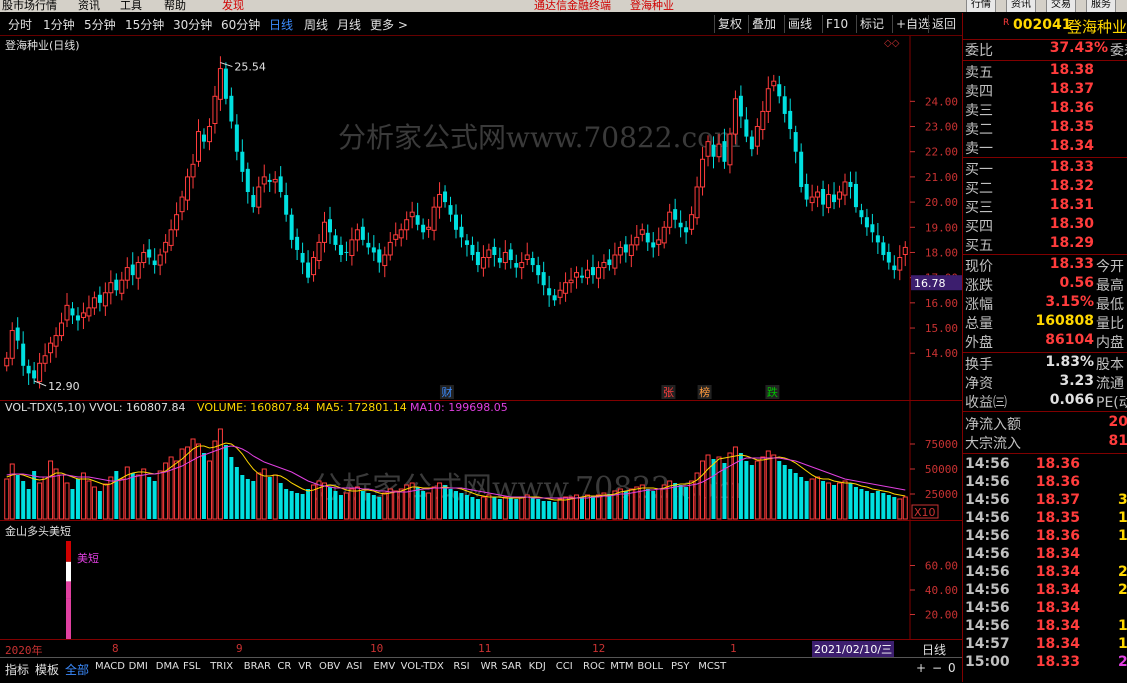 The image size is (1127, 683). What do you see at coordinates (89, 6) in the screenshot?
I see `menu-item-news: 资讯` at bounding box center [89, 6].